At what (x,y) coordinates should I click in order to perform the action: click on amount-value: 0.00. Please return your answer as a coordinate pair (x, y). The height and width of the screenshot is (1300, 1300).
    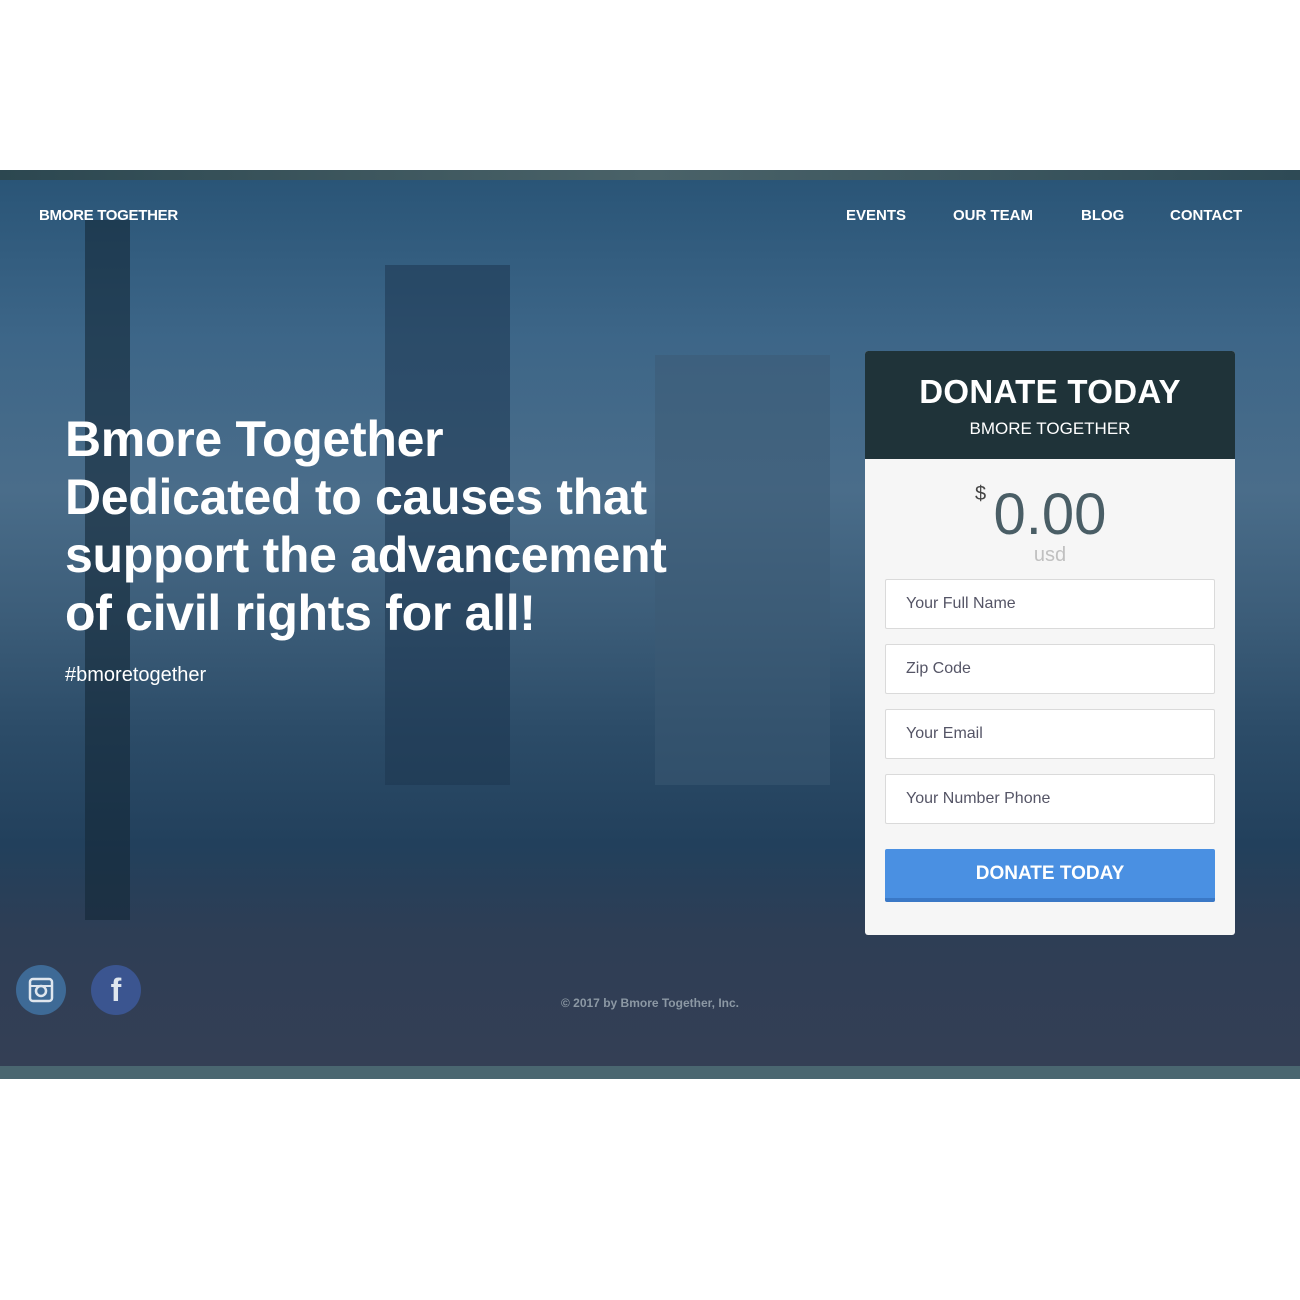
    Looking at the image, I should click on (1050, 514).